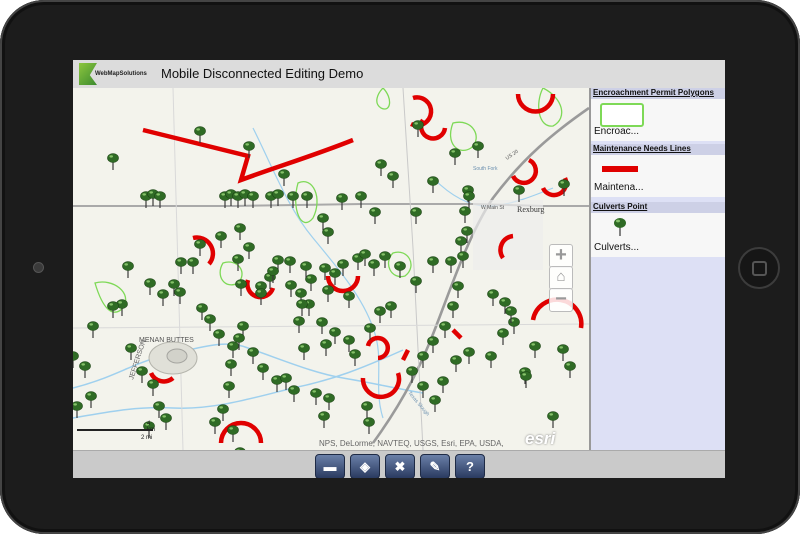  What do you see at coordinates (561, 278) in the screenshot?
I see `home-extent-button: ⌂` at bounding box center [561, 278].